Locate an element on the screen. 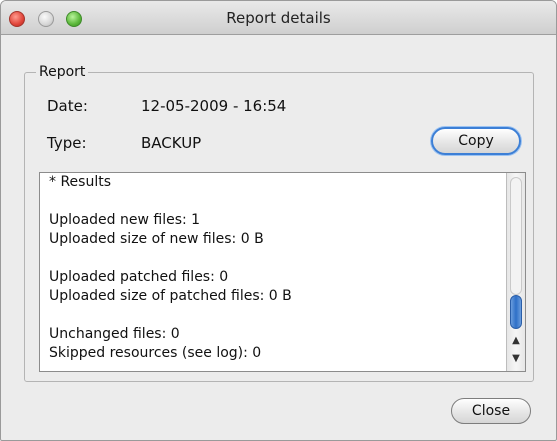  results-line: Uploaded size of patched files: 0 B is located at coordinates (170, 296).